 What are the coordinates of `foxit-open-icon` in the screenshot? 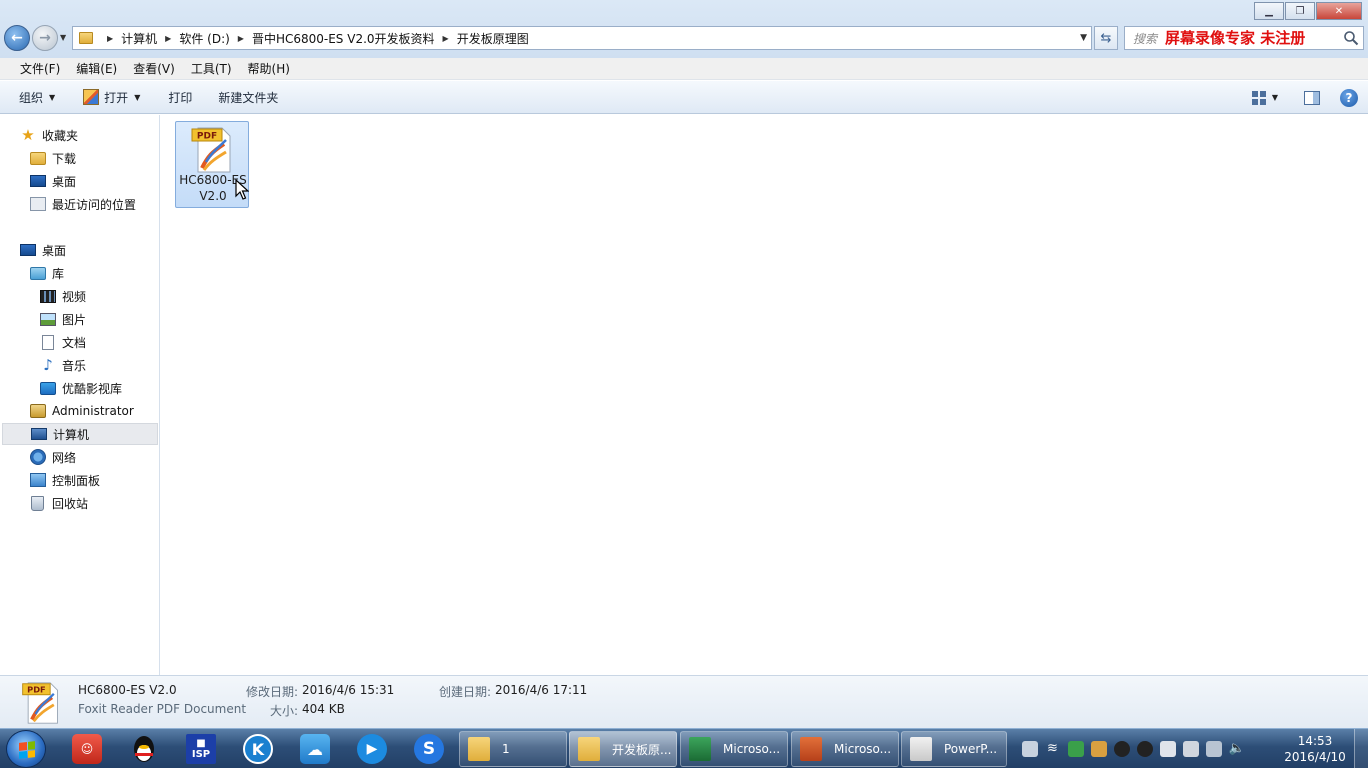 It's located at (91, 97).